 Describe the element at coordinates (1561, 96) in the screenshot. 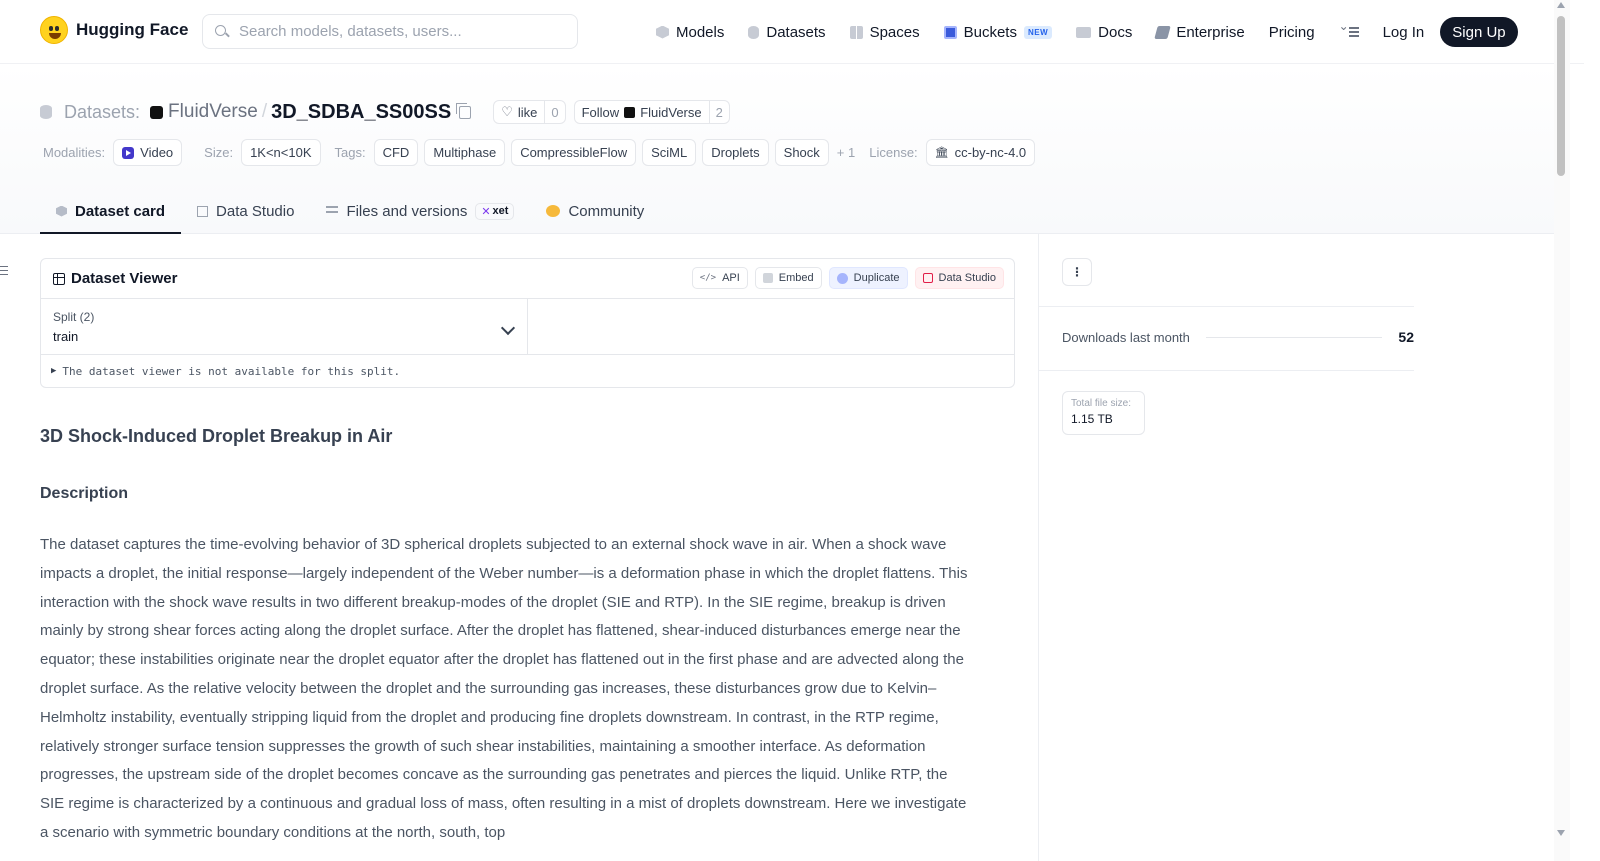

I see `scrollbar-thumb` at that location.